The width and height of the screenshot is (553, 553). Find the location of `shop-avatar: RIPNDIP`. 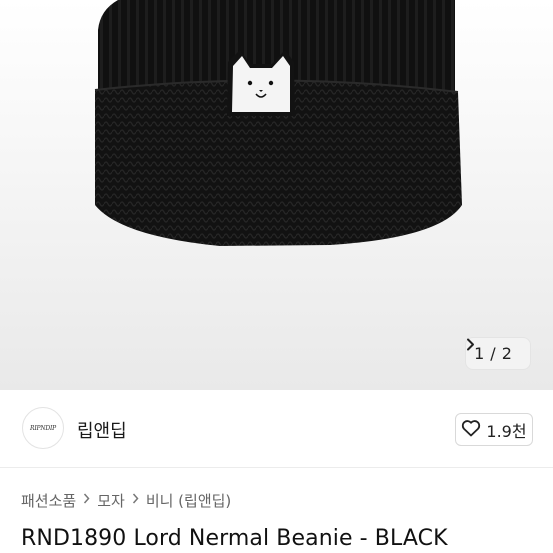

shop-avatar: RIPNDIP is located at coordinates (43, 428).